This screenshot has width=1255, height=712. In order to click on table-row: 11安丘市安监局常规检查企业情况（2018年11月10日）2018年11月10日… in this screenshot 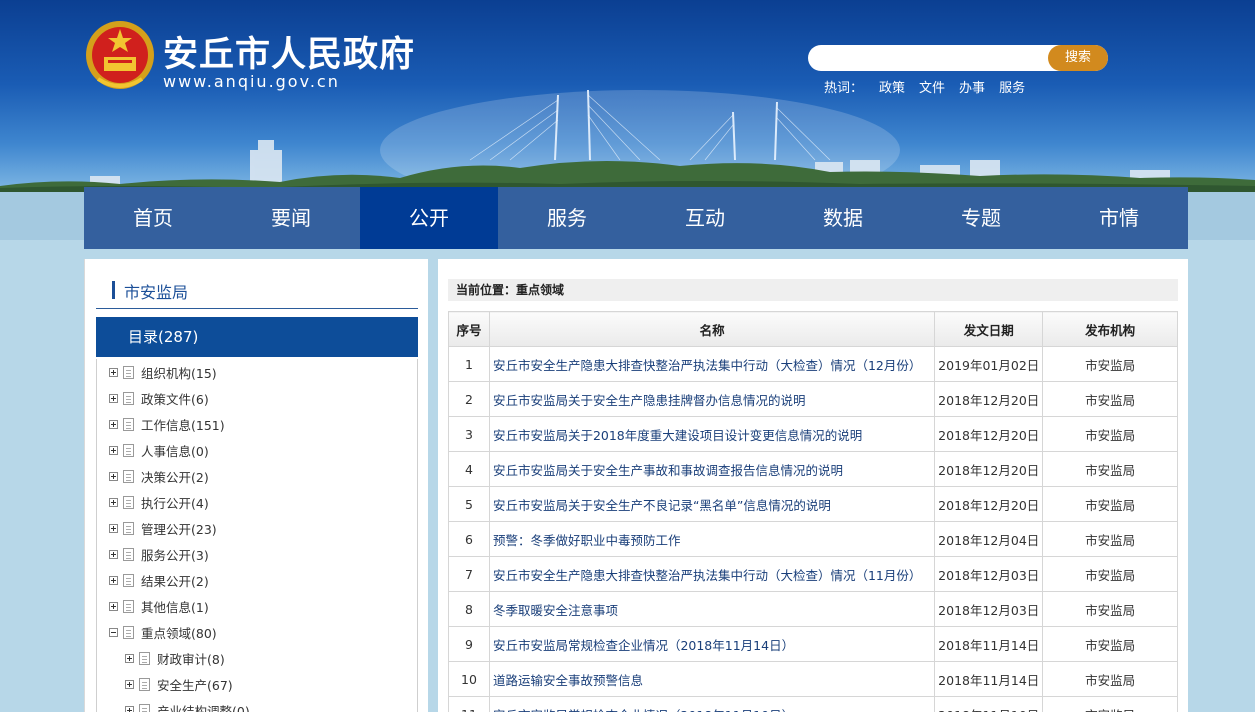, I will do `click(813, 704)`.